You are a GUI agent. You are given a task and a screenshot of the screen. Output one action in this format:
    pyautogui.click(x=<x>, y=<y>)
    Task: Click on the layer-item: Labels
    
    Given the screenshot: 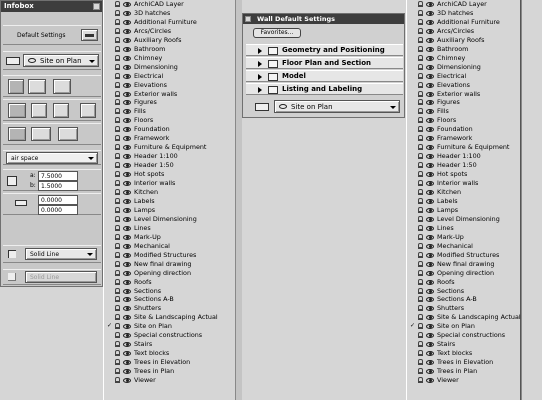 What is the action you would take?
    pyautogui.click(x=169, y=201)
    